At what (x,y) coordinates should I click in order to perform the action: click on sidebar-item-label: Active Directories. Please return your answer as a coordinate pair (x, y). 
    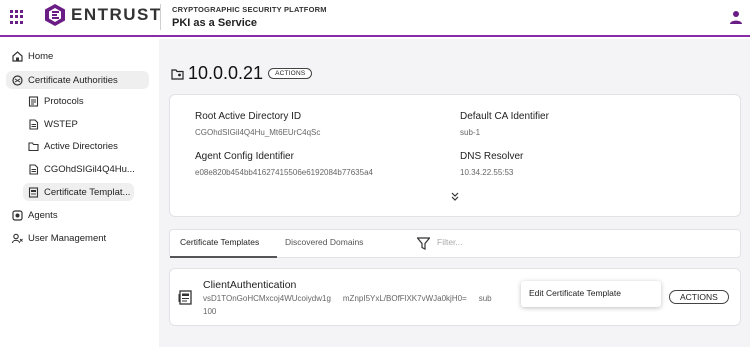
    Looking at the image, I should click on (81, 146).